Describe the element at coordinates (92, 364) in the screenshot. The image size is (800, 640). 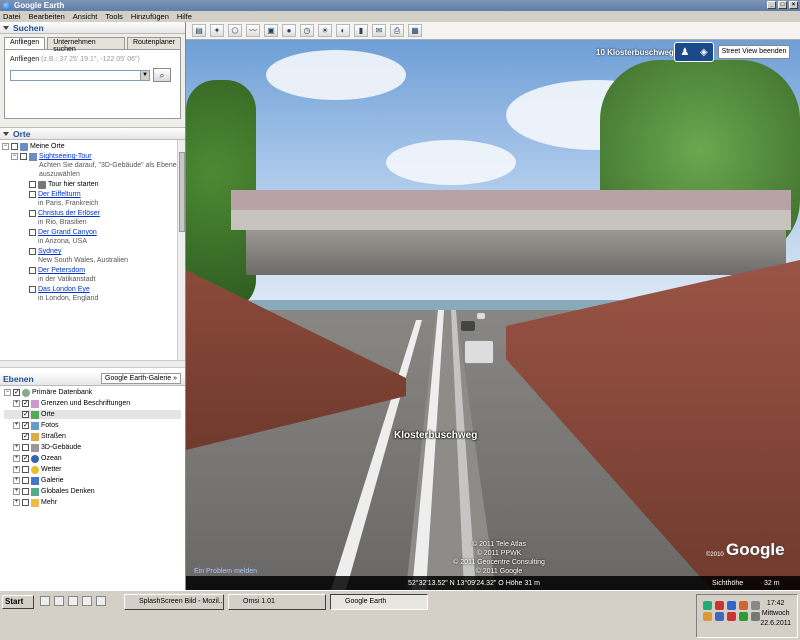
I see `horizontal-scrollbar` at that location.